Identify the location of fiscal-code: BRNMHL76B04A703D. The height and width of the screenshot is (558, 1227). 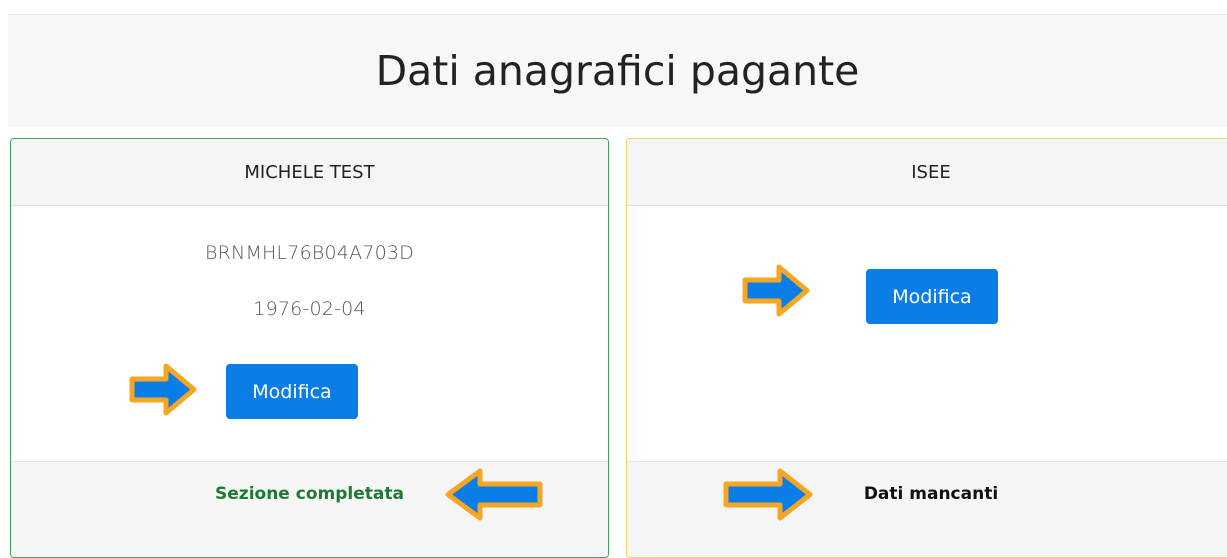
(309, 253).